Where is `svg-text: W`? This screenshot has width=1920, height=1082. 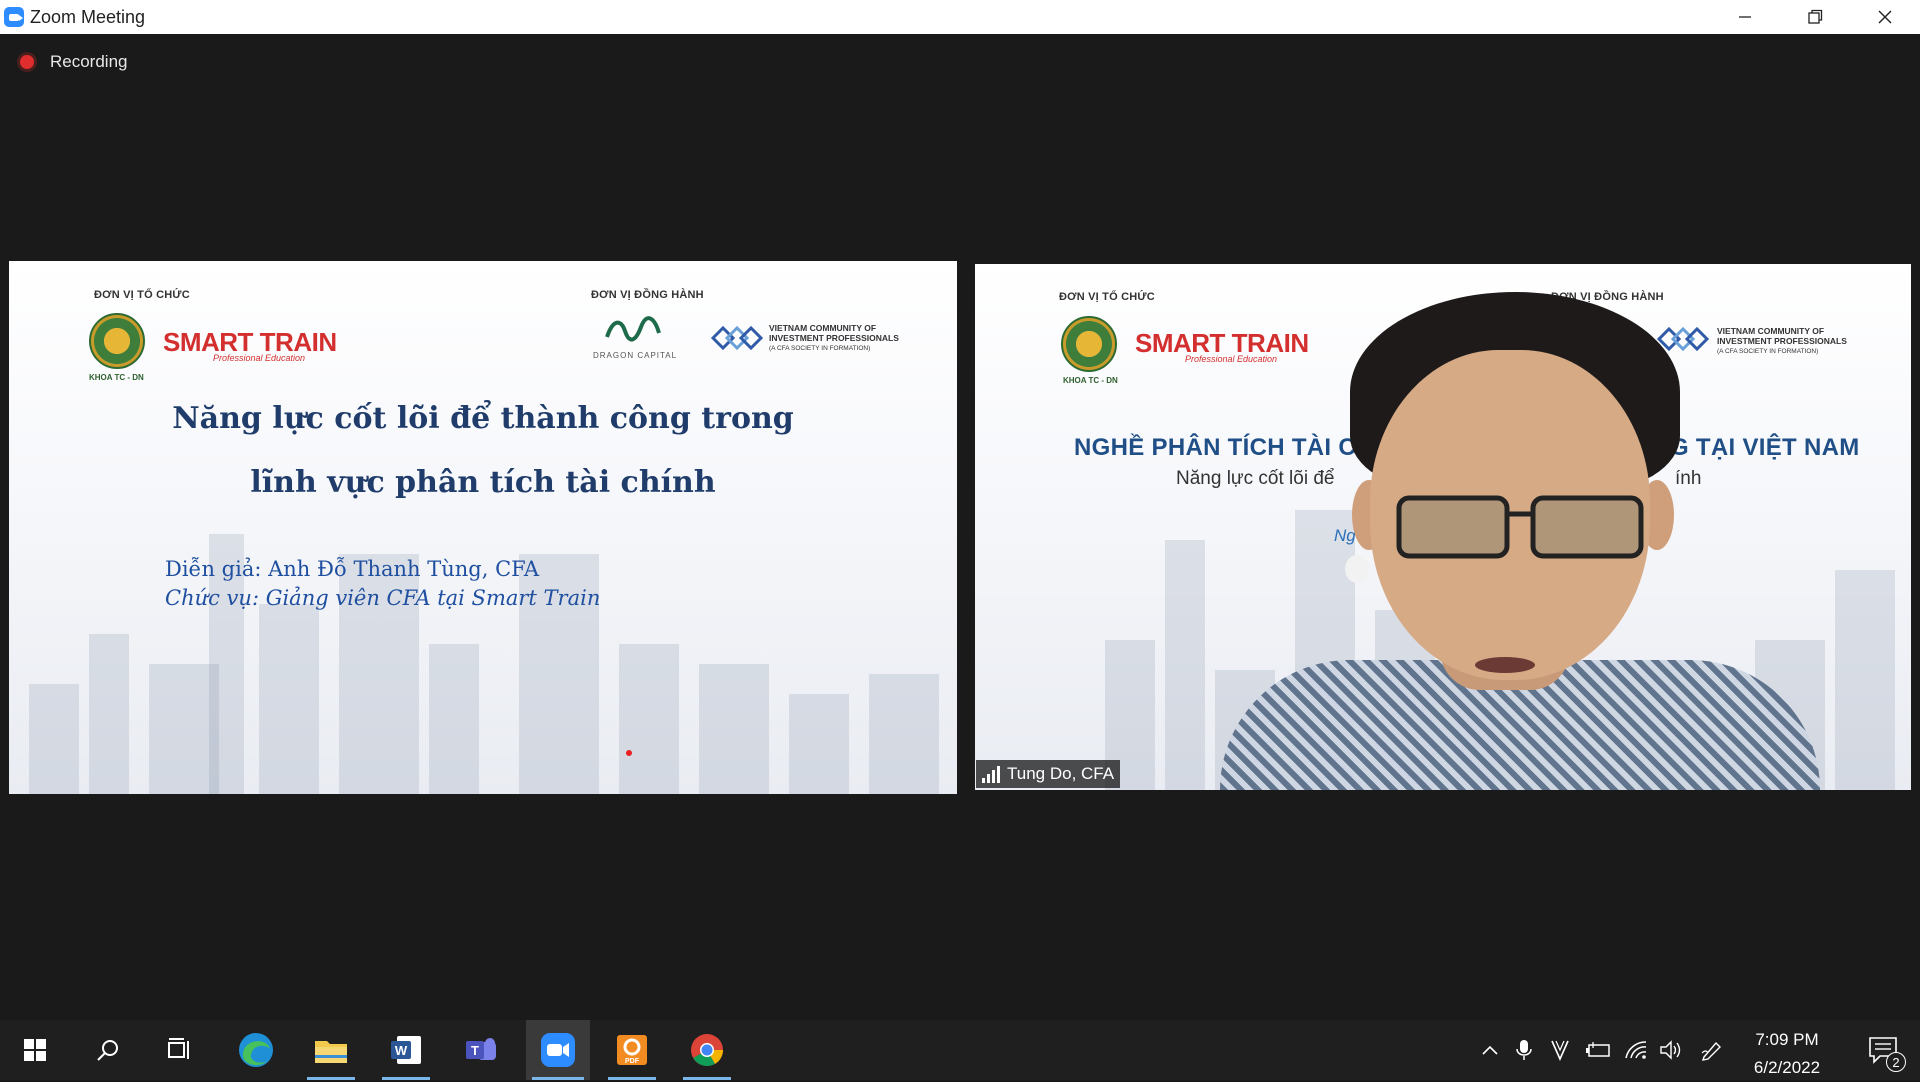
svg-text: W is located at coordinates (401, 1050).